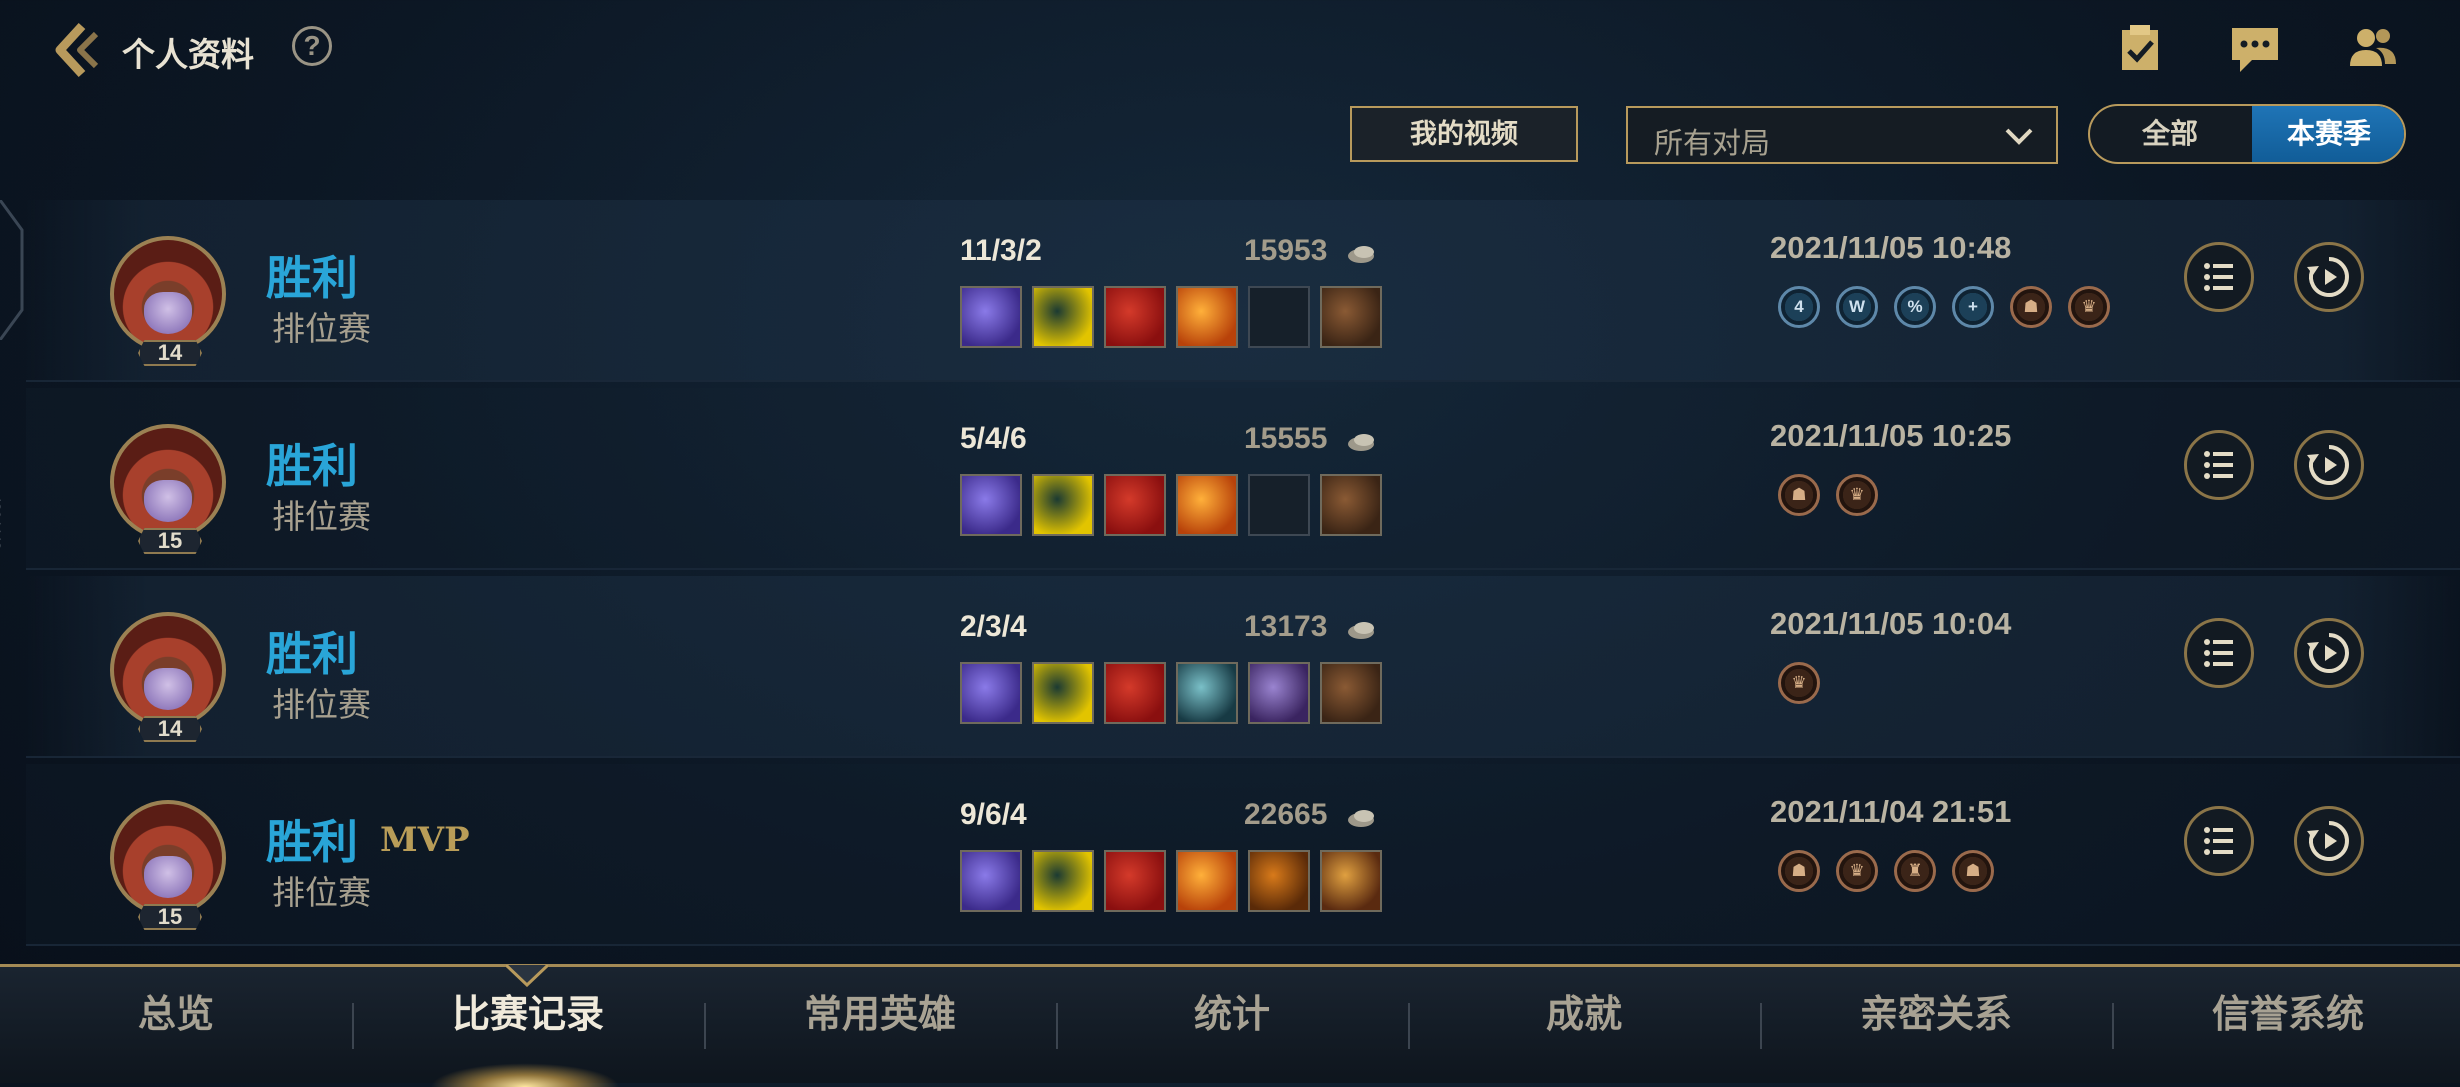 This screenshot has height=1087, width=2460. I want to click on dropdown-value: 所有对局, so click(1712, 144).